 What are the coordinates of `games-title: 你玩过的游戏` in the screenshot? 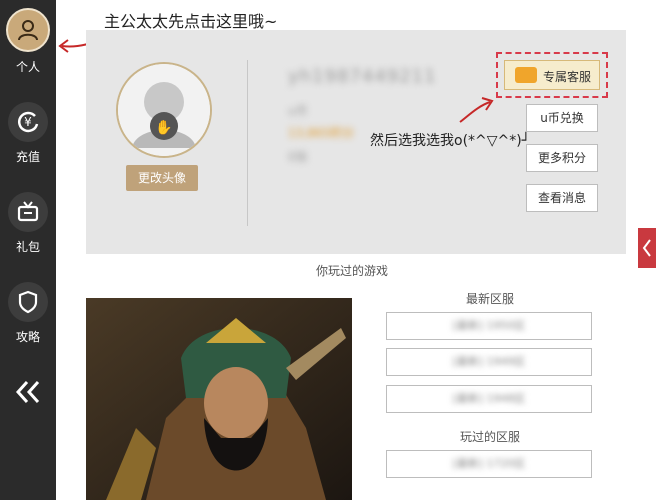 It's located at (352, 271).